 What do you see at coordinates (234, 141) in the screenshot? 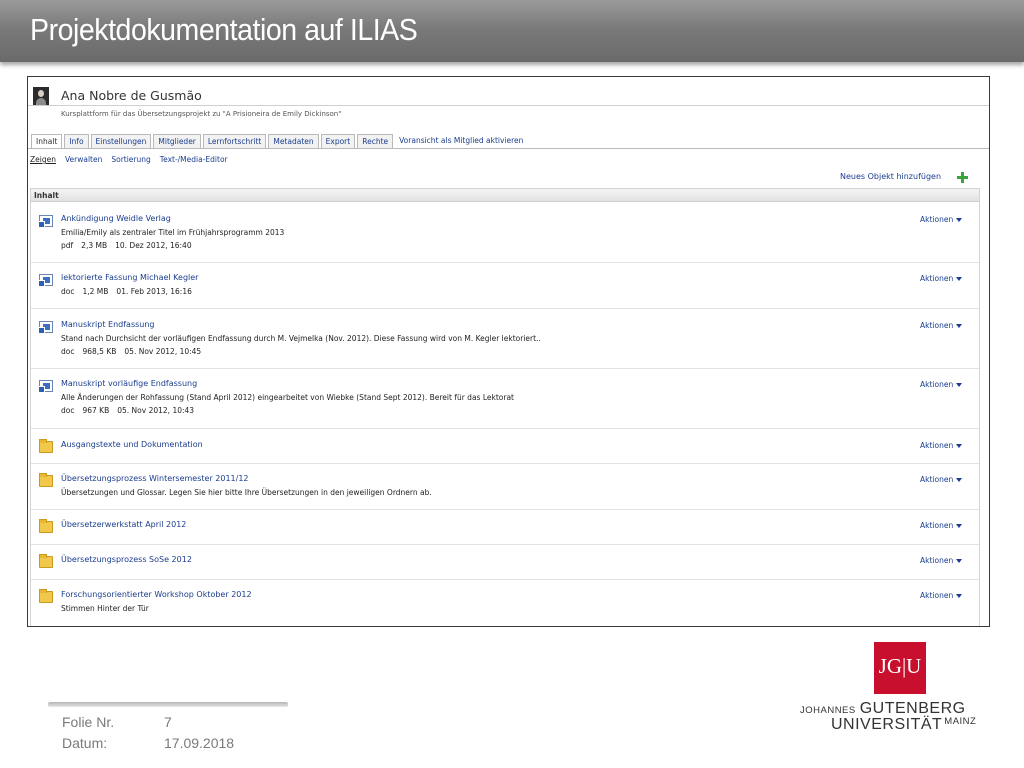
I see `tab-lernfortschritt: Lernfortschritt` at bounding box center [234, 141].